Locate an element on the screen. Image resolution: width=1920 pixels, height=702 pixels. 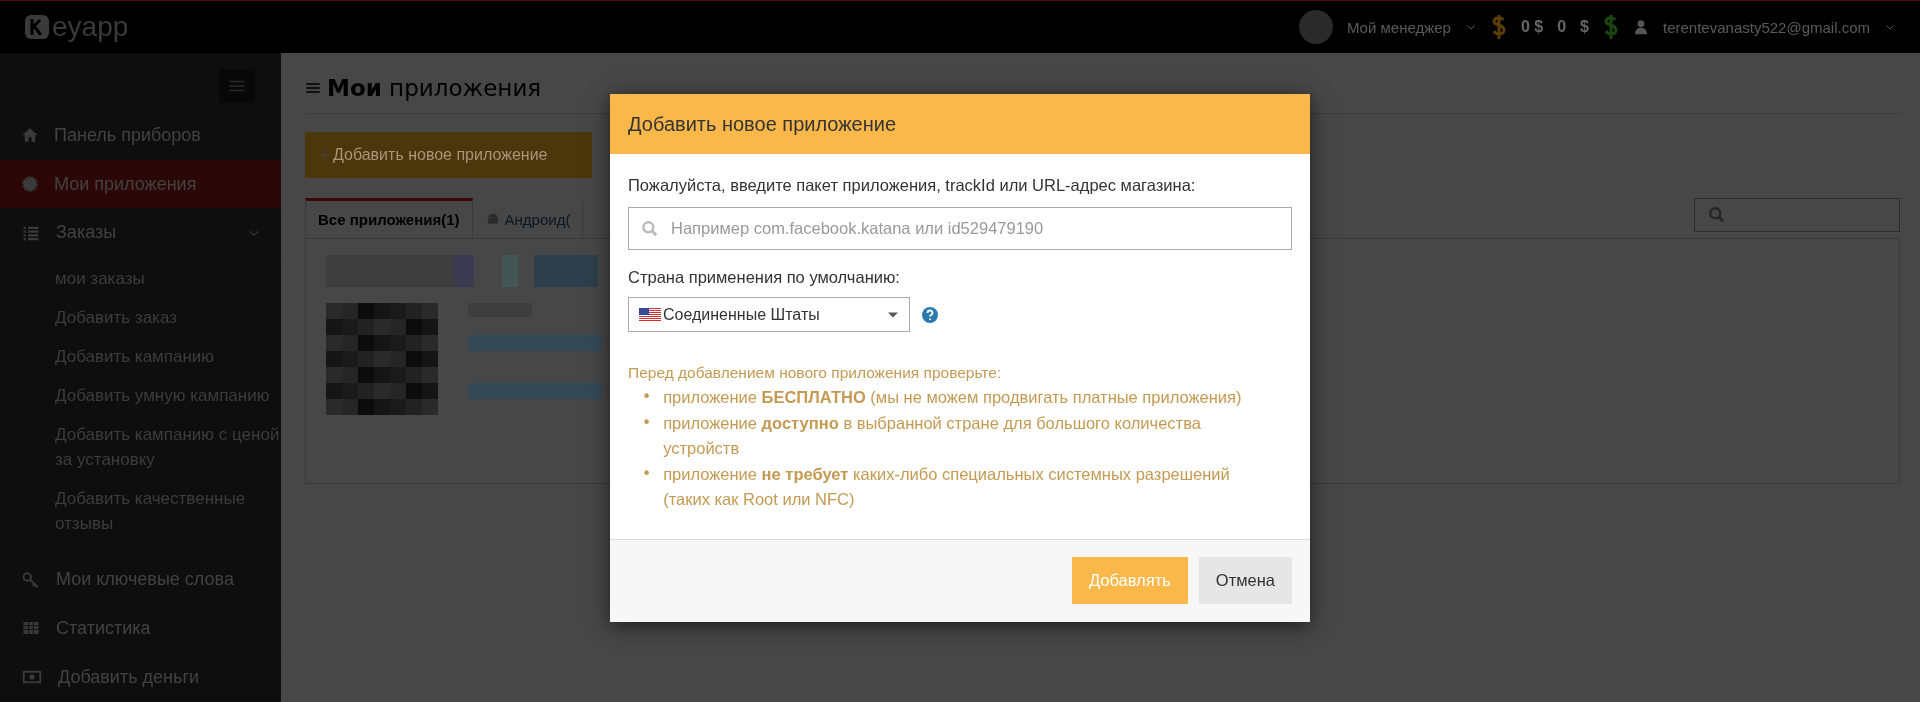
checklist-item: приложение не требует каких-либо специальных системных разрешений (таких как Root или NFC) is located at coordinates (947, 486).